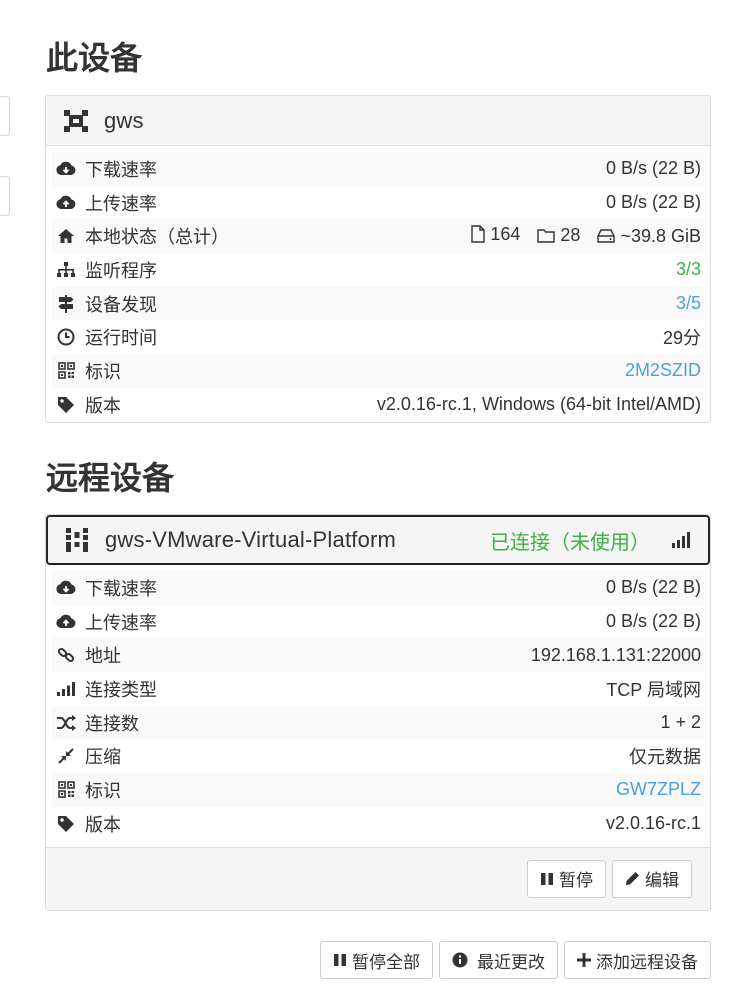 This screenshot has height=1008, width=744. Describe the element at coordinates (570, 542) in the screenshot. I see `connection-status: 已连接（未使用）` at that location.